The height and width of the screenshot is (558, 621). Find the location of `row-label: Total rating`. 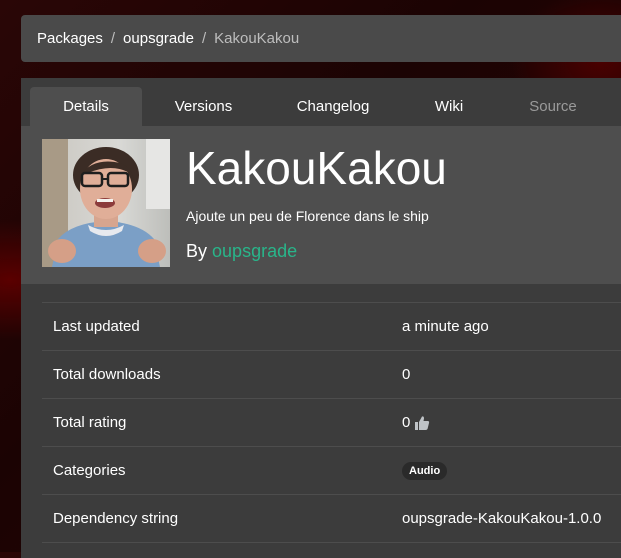

row-label: Total rating is located at coordinates (90, 422).